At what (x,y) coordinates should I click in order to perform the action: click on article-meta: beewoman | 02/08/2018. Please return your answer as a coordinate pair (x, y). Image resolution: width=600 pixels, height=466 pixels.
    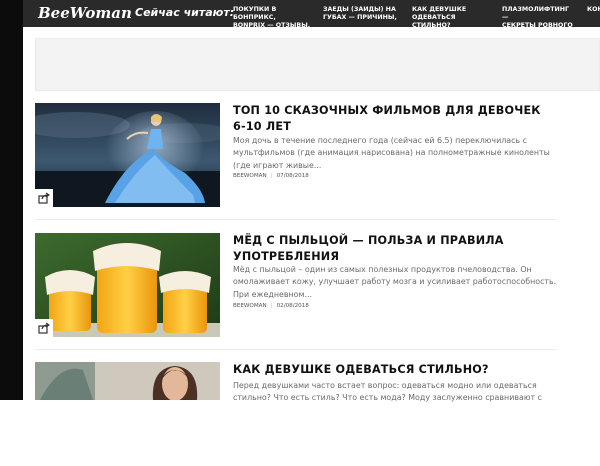
    Looking at the image, I should click on (271, 306).